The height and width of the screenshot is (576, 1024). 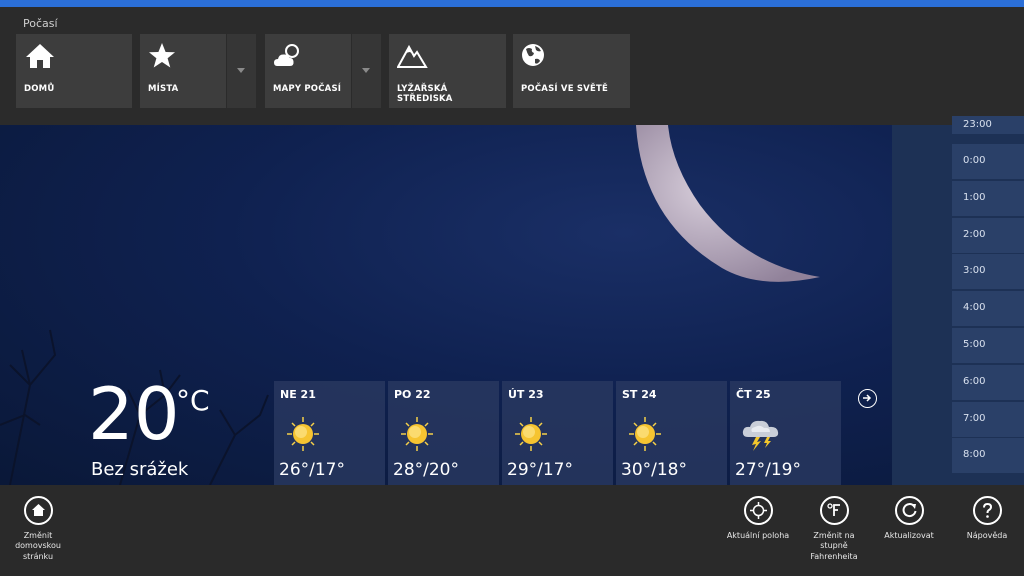 I want to click on forecast-day-name: PO 22, so click(x=412, y=394).